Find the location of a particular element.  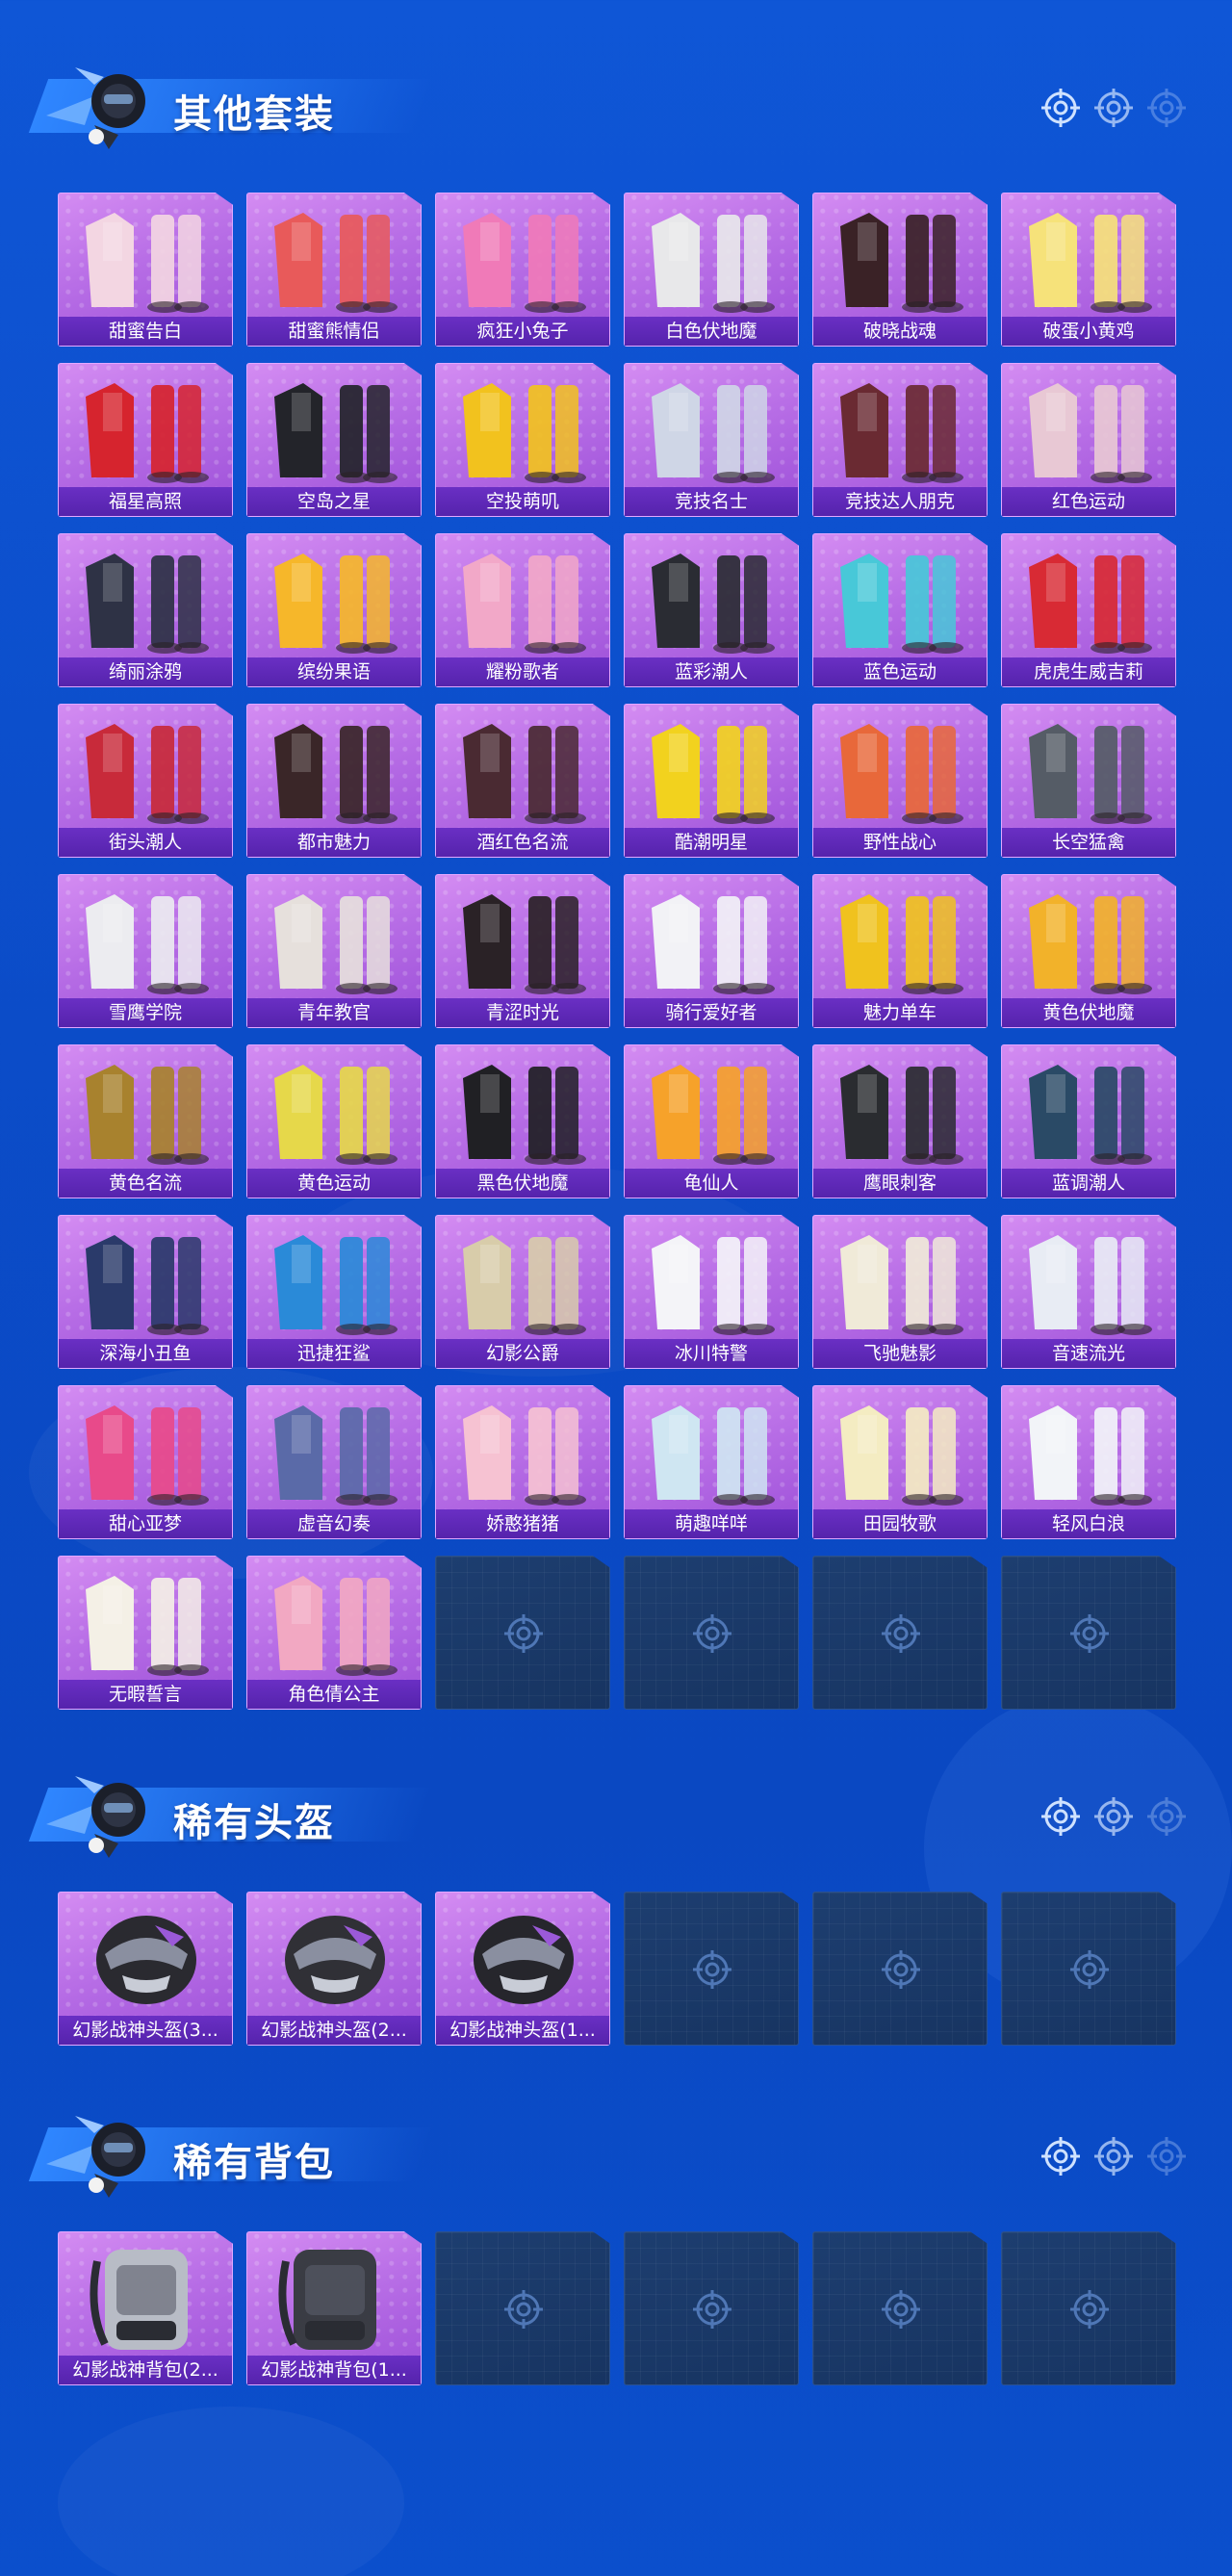

outfit-card: 青年教官 is located at coordinates (334, 951).